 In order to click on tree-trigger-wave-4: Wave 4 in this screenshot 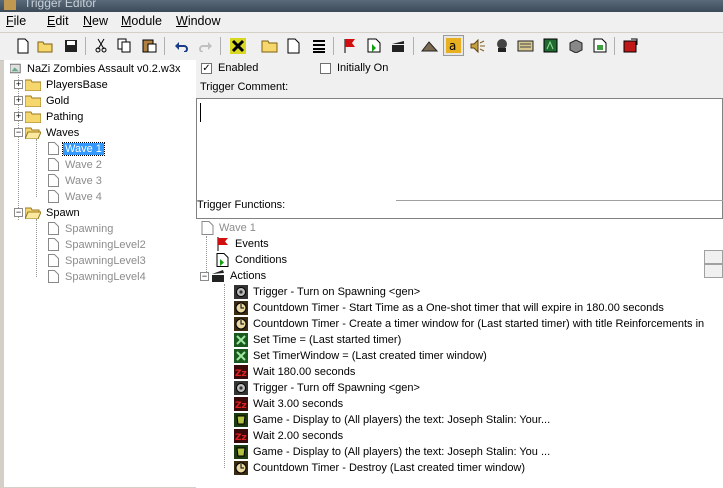, I will do `click(76, 196)`.